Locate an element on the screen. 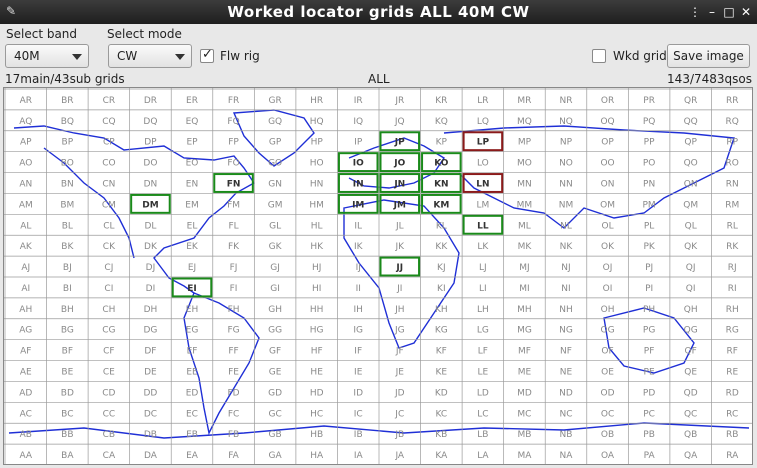 The width and height of the screenshot is (757, 468). grid-cell-label: BM is located at coordinates (67, 205).